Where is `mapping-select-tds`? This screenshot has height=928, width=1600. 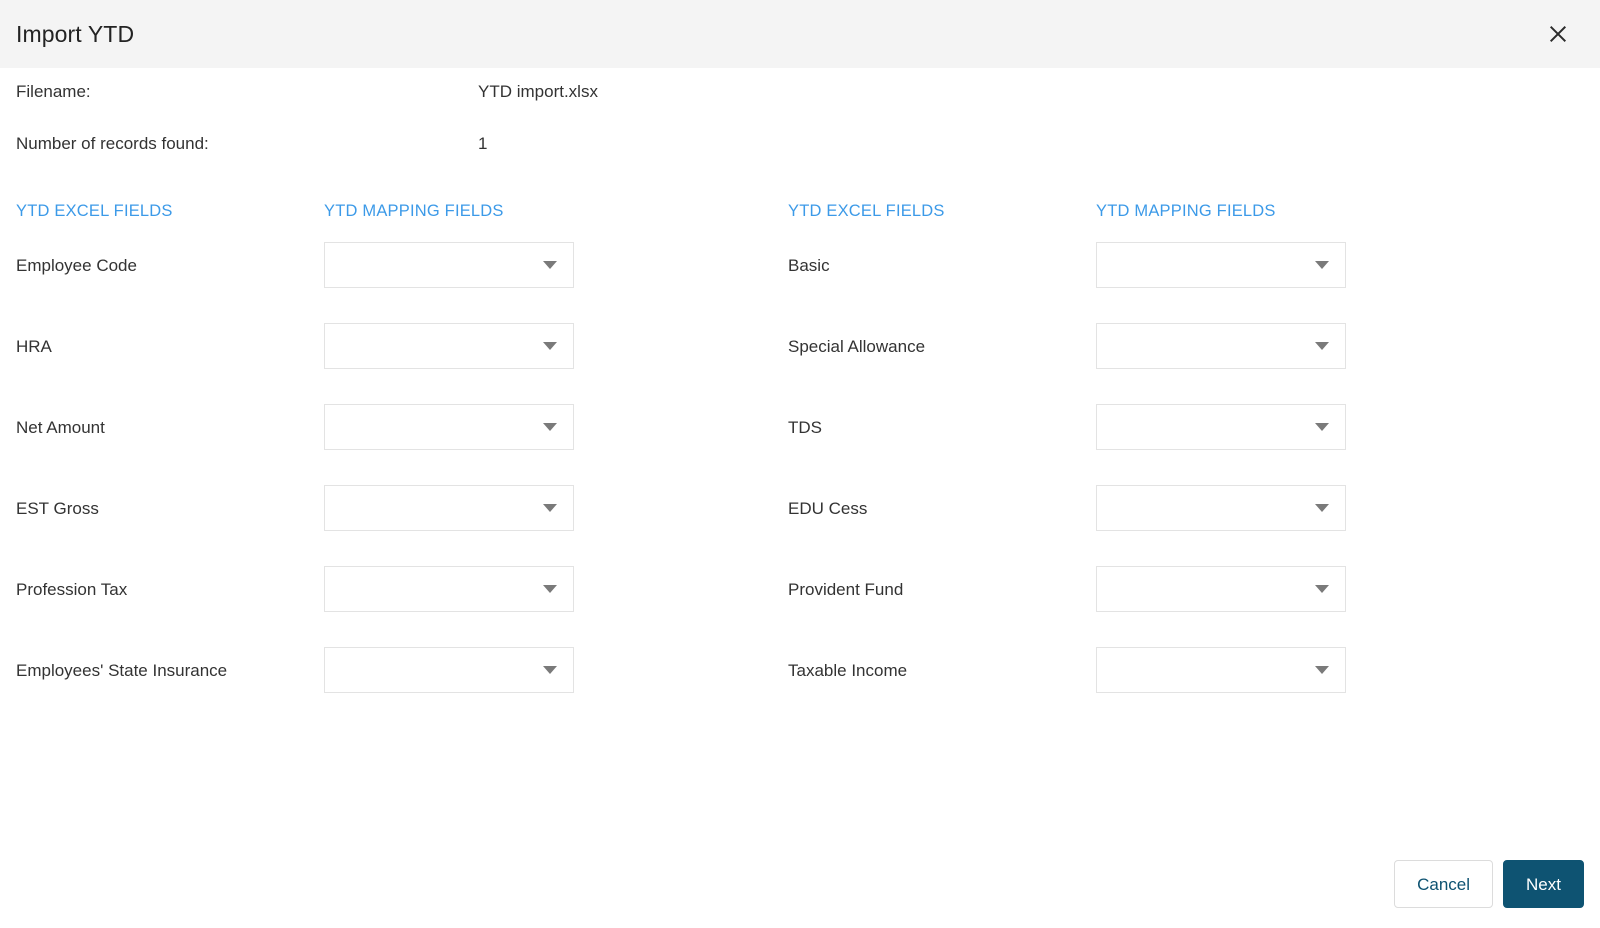
mapping-select-tds is located at coordinates (1221, 427).